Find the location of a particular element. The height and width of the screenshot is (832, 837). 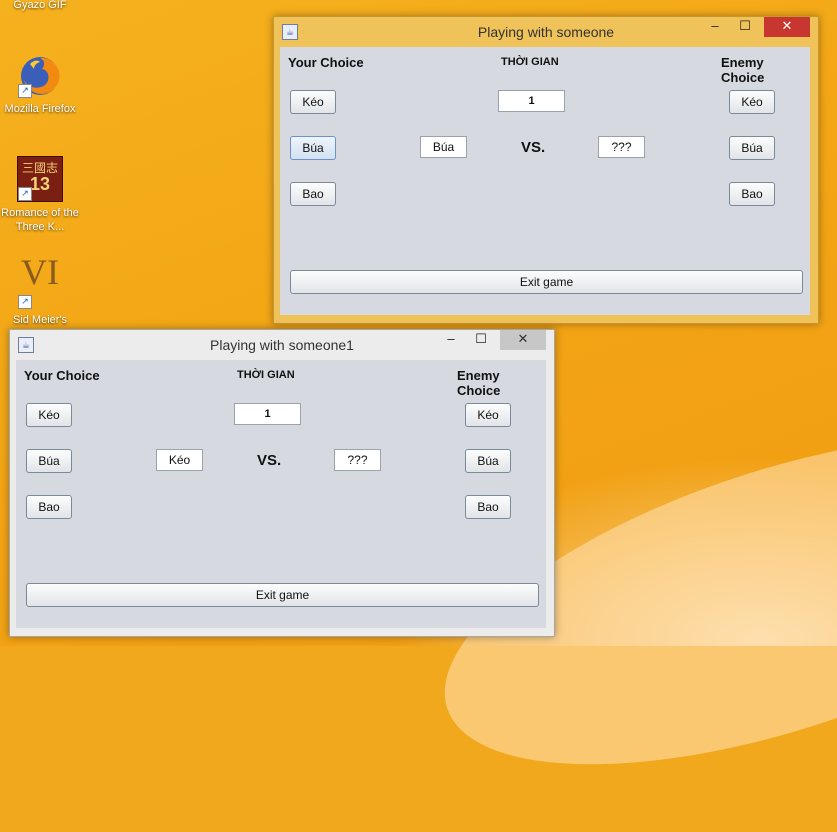

player-selection-field: Búa is located at coordinates (443, 147).